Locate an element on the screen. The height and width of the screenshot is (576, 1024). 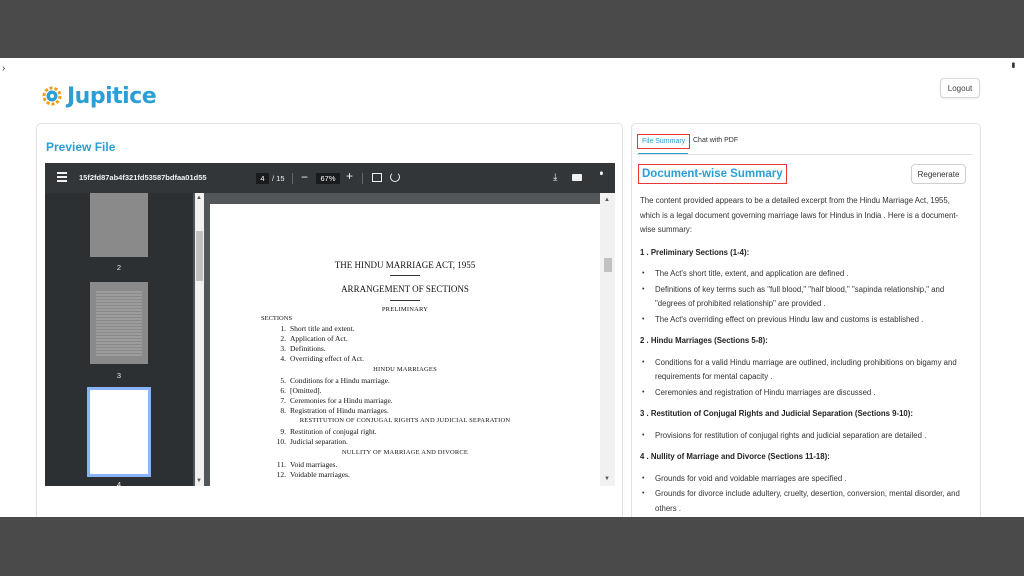
summary-section-heading: 2 . Hindu Marriages (Sections 5-8): is located at coordinates (704, 340).